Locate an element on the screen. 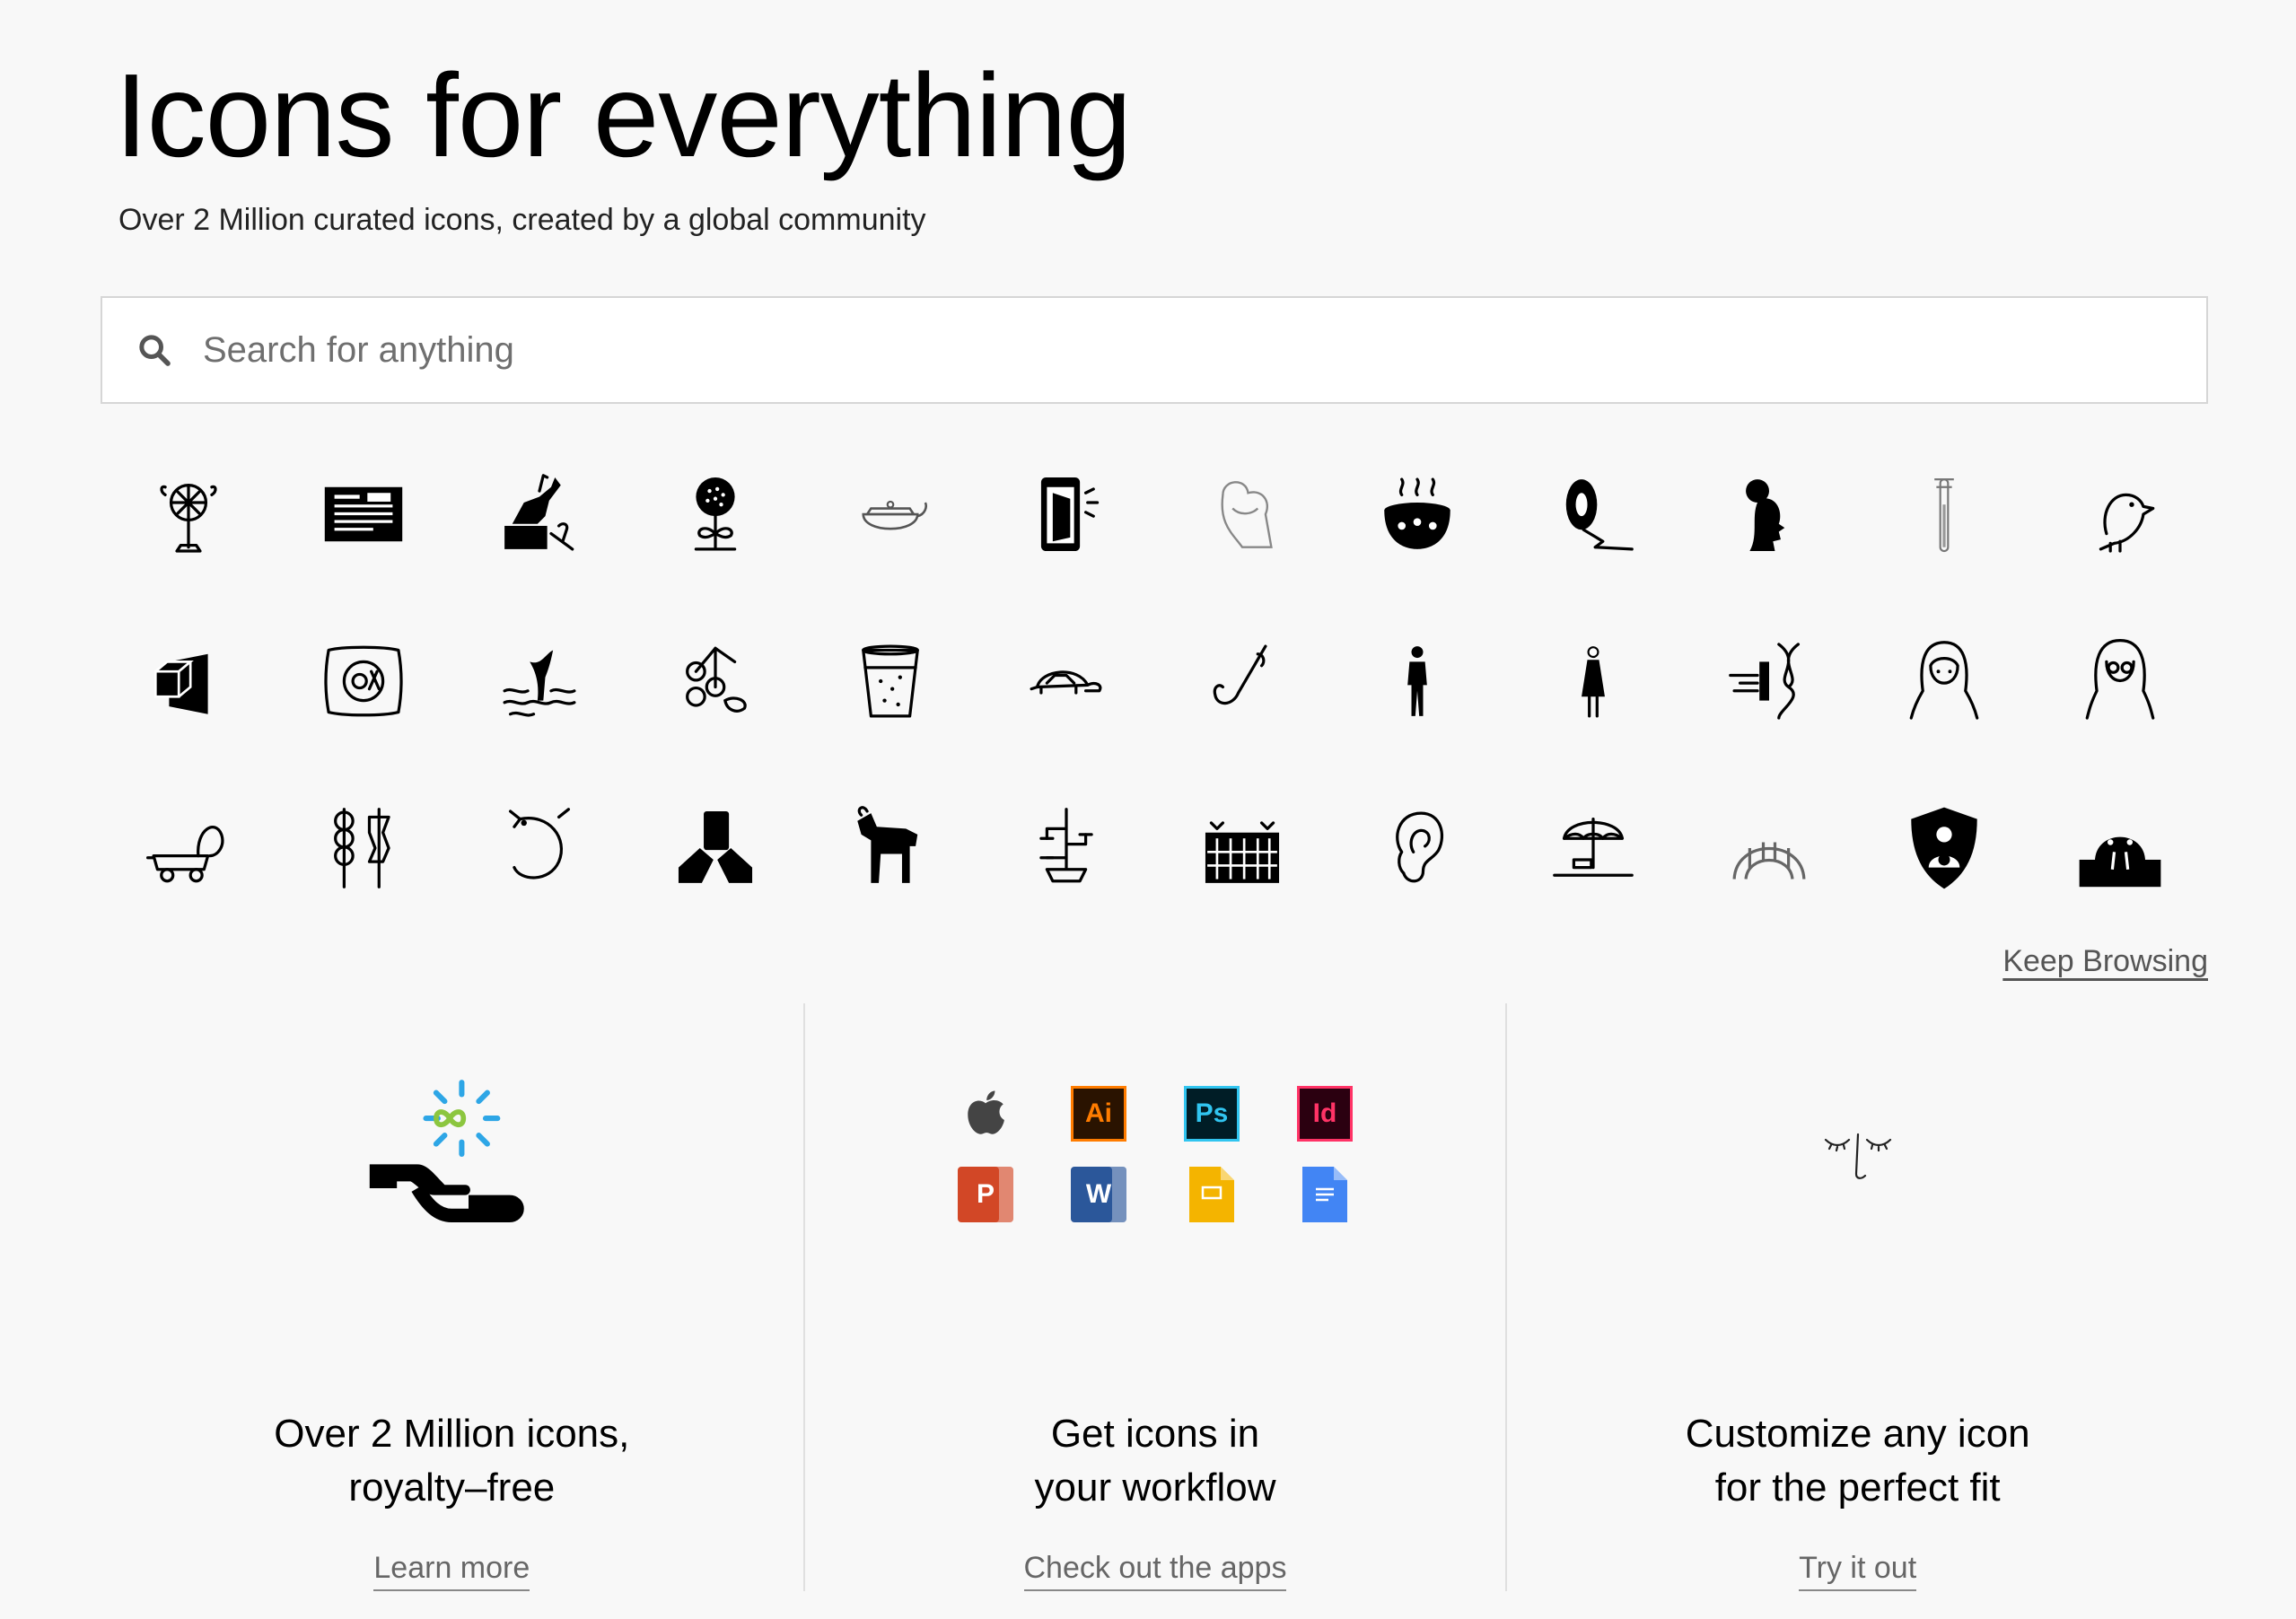 This screenshot has height=1619, width=2296. google-docs-icon is located at coordinates (1325, 1194).